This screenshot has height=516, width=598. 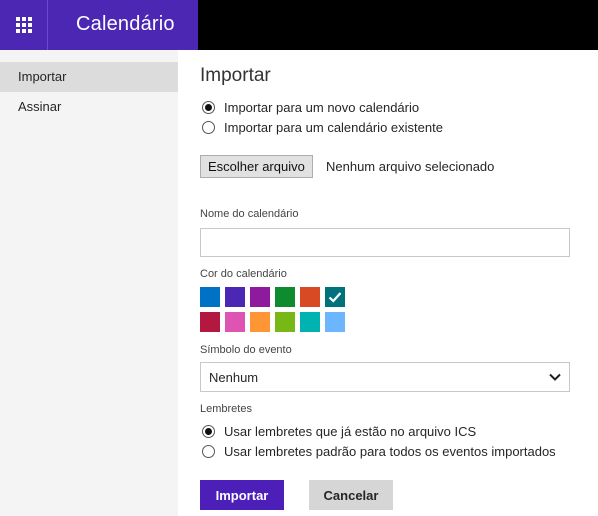 What do you see at coordinates (555, 377) in the screenshot?
I see `chevron-down-icon` at bounding box center [555, 377].